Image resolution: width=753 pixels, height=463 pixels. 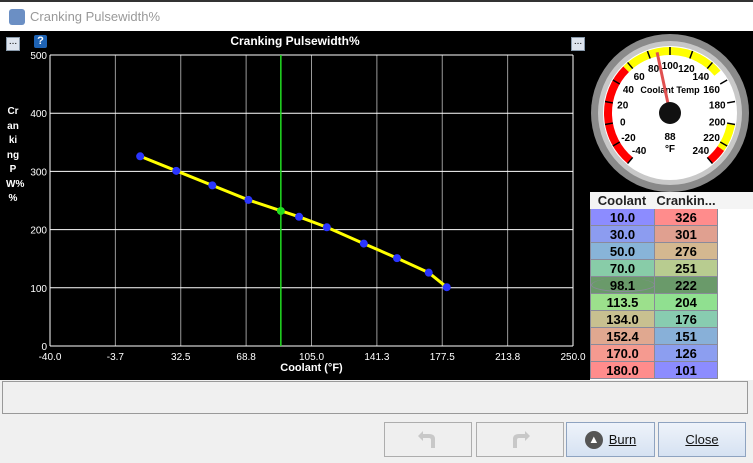 I want to click on x-tick-label: 141.3, so click(x=376, y=357).